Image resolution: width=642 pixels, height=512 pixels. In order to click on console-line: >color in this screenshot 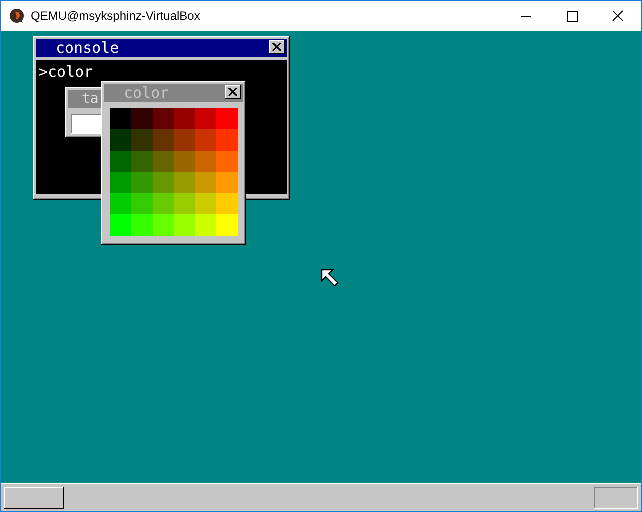, I will do `click(66, 72)`.